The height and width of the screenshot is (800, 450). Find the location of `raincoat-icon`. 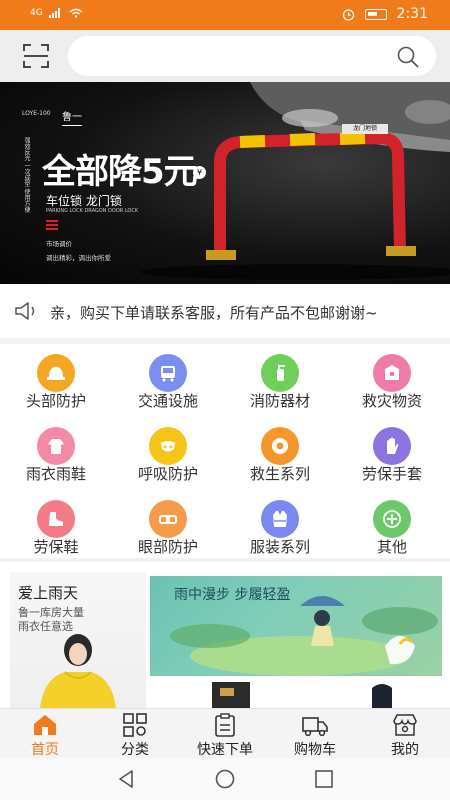

raincoat-icon is located at coordinates (56, 446).